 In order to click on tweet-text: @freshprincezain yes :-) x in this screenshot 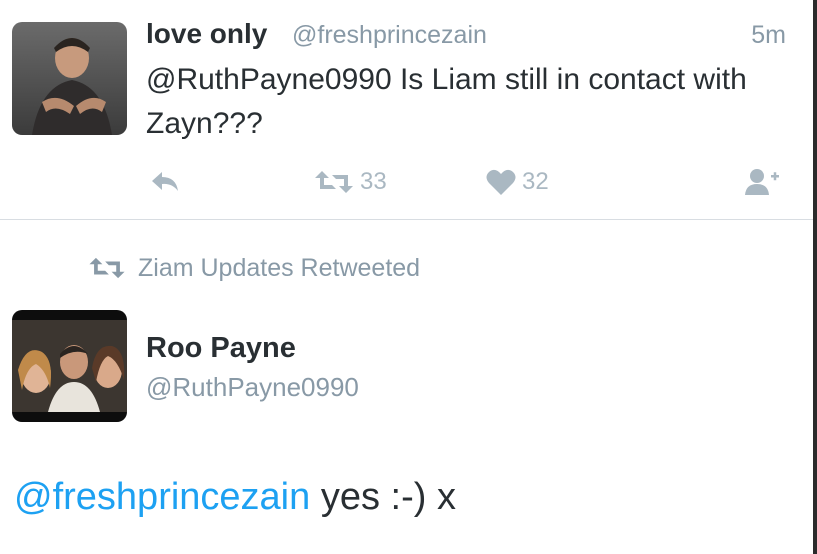, I will do `click(235, 497)`.